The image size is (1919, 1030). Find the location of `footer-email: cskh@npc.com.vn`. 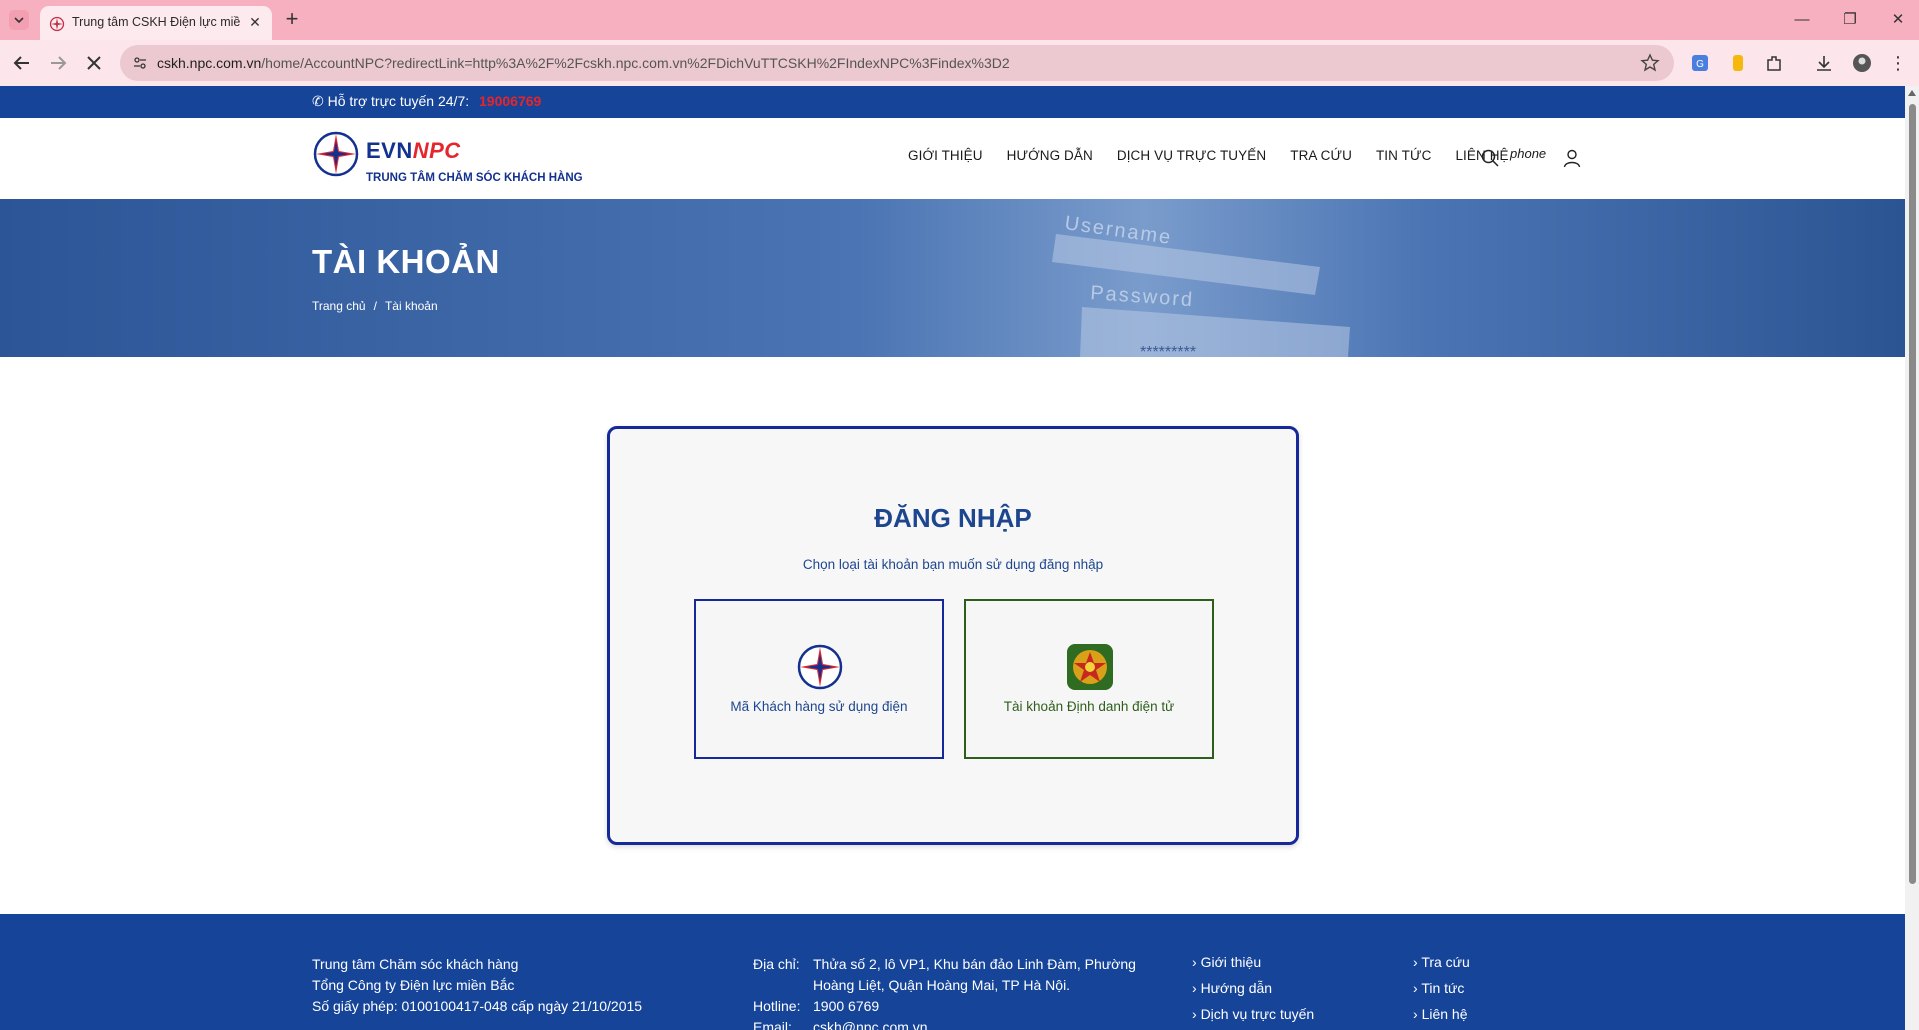

footer-email: cskh@npc.com.vn is located at coordinates (983, 1023).